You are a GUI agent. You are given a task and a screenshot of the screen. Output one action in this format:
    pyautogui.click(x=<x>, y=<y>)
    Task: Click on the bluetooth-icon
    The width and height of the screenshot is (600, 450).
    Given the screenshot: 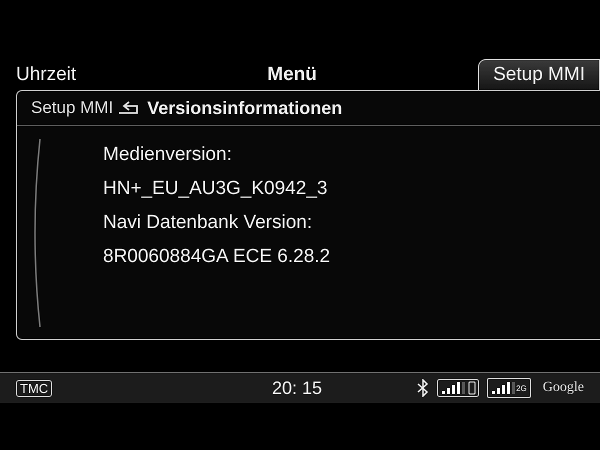 What is the action you would take?
    pyautogui.click(x=423, y=388)
    